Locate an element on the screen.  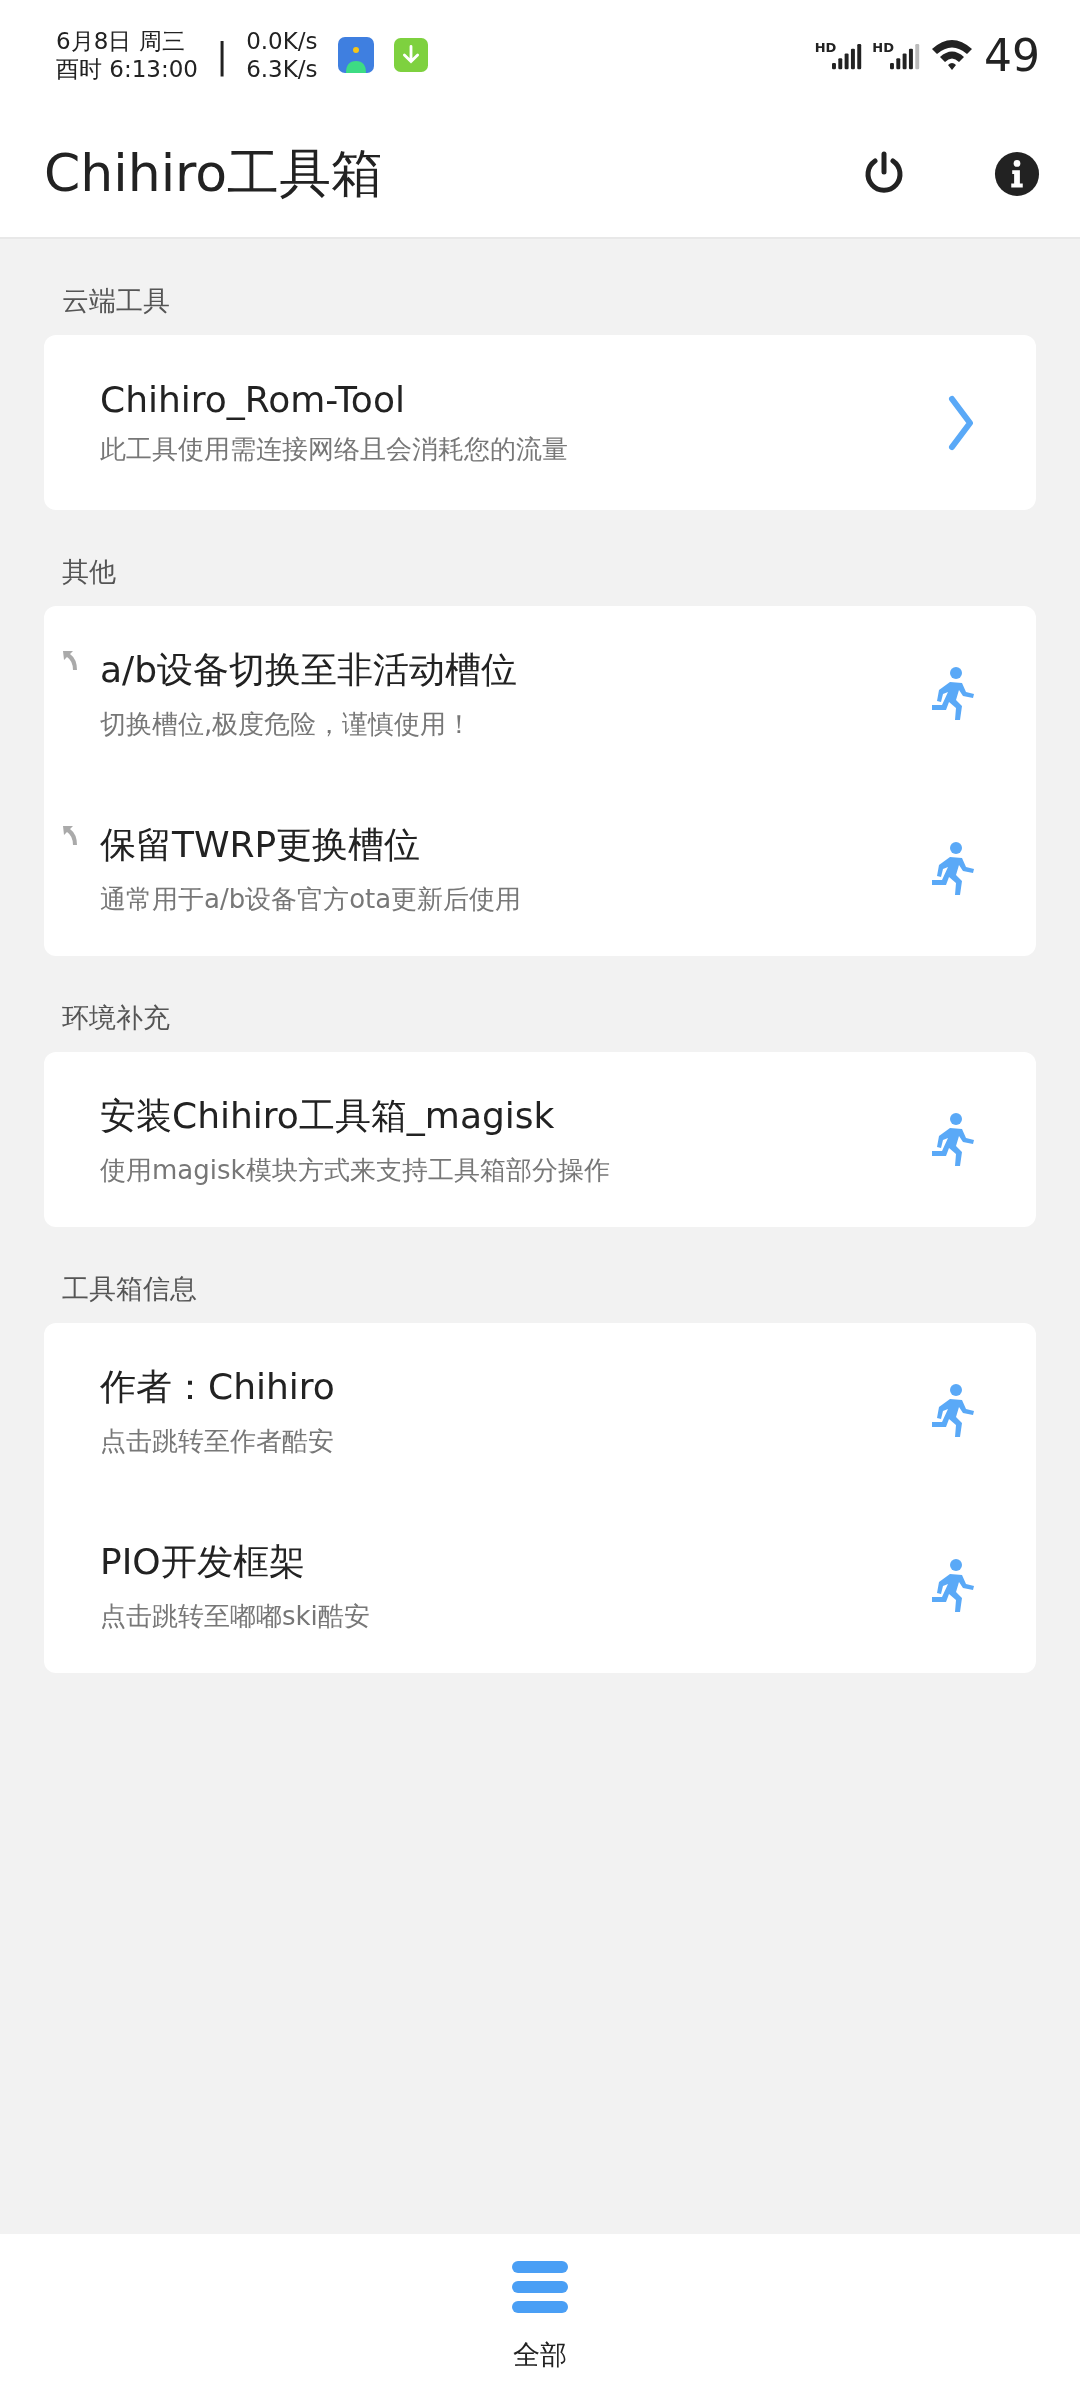
section-header: 环境补充 is located at coordinates (116, 1018).